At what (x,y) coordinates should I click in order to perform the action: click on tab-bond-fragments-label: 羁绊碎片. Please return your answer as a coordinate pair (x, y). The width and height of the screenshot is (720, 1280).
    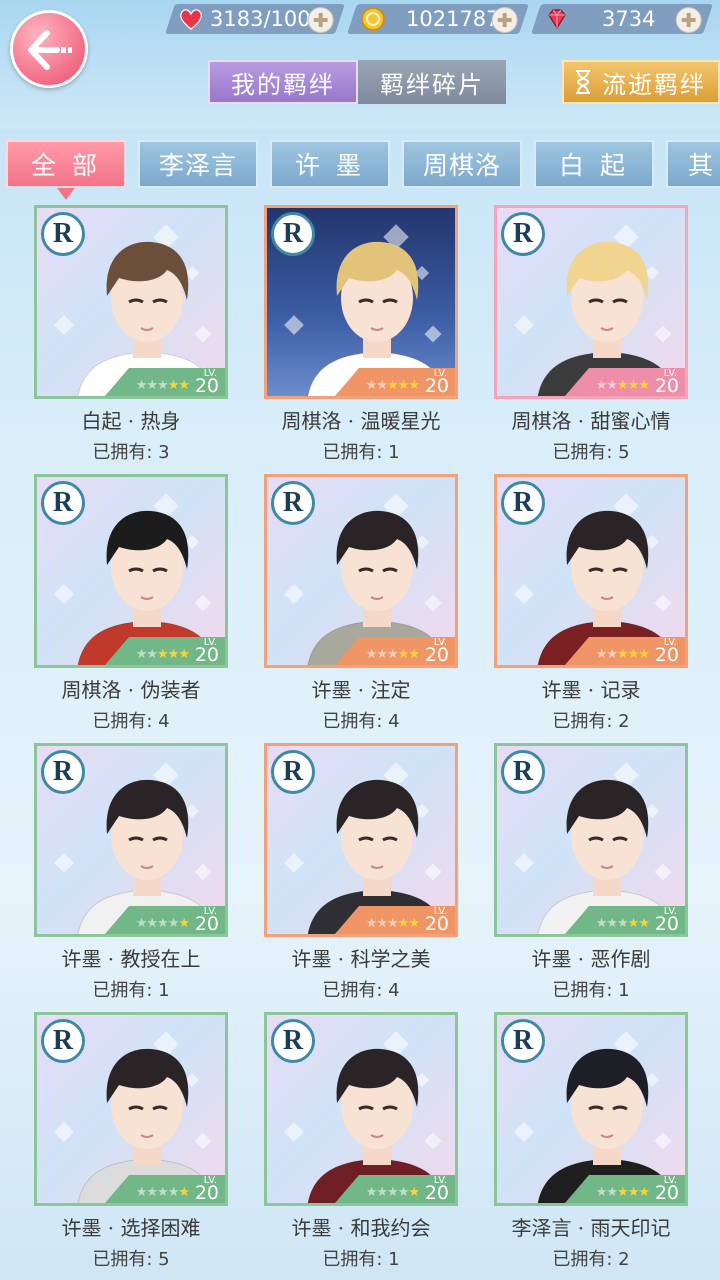
    Looking at the image, I should click on (432, 84).